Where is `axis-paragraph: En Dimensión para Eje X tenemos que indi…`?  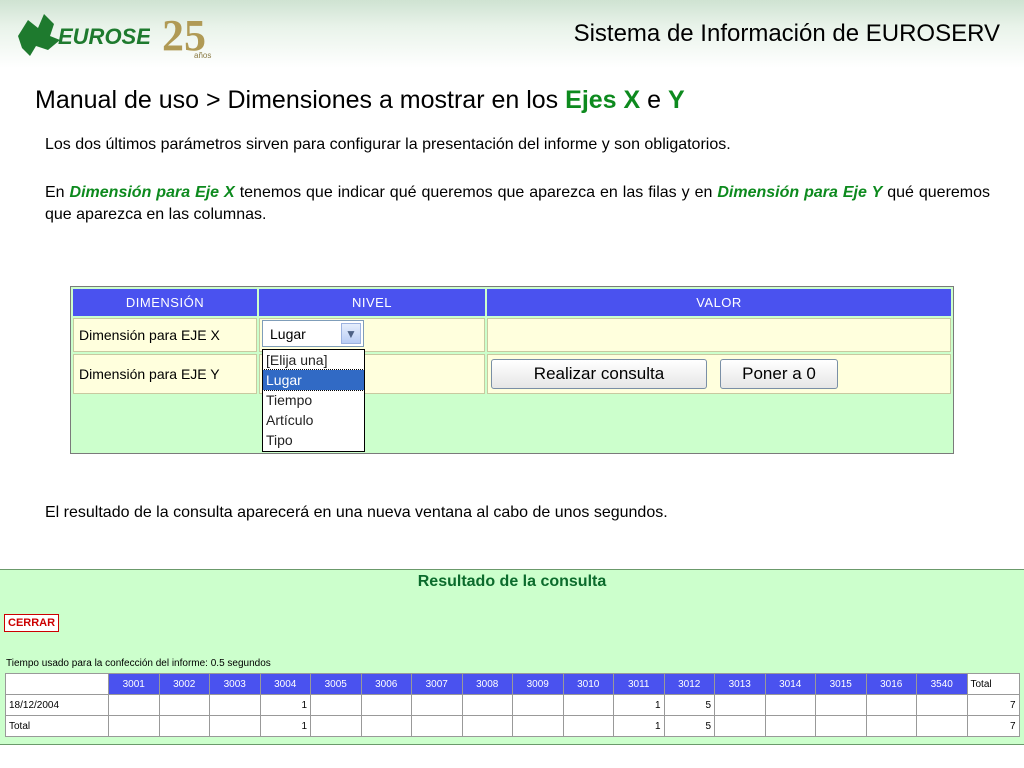
axis-paragraph: En Dimensión para Eje X tenemos que indi… is located at coordinates (518, 203).